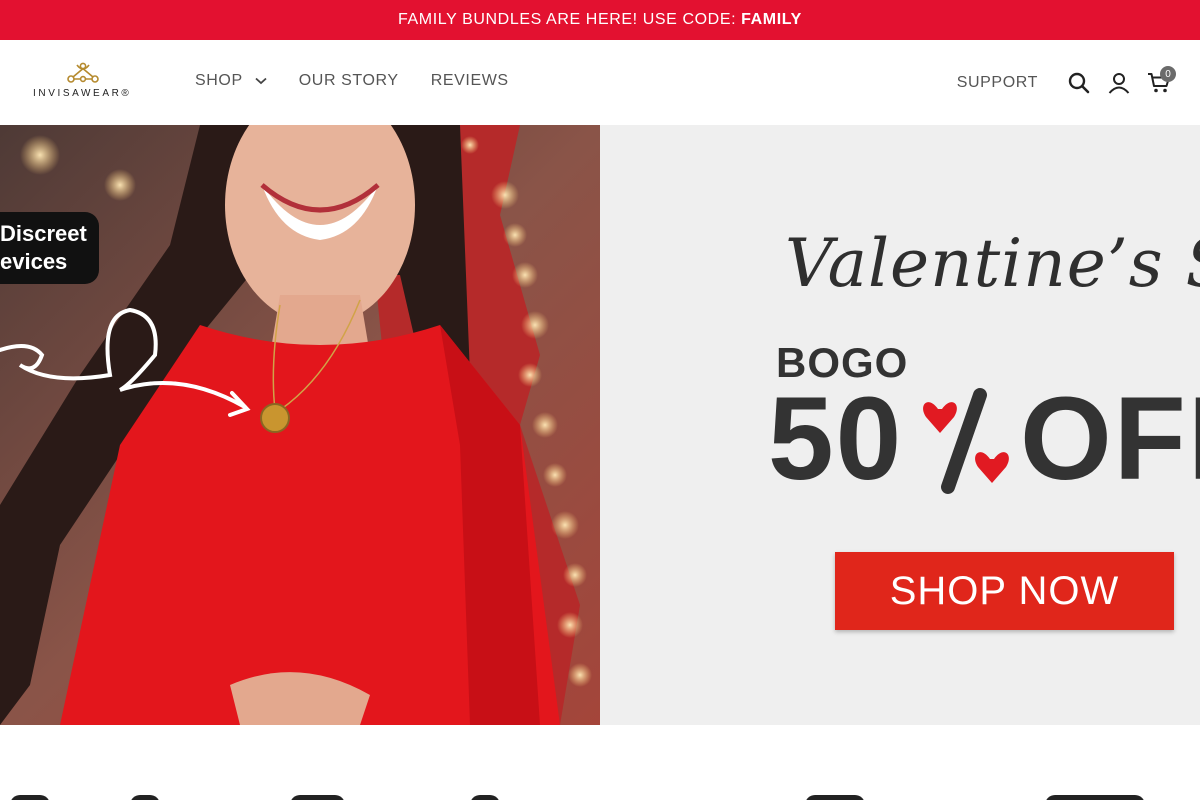  What do you see at coordinates (966, 441) in the screenshot?
I see `percent-hearts-icon` at bounding box center [966, 441].